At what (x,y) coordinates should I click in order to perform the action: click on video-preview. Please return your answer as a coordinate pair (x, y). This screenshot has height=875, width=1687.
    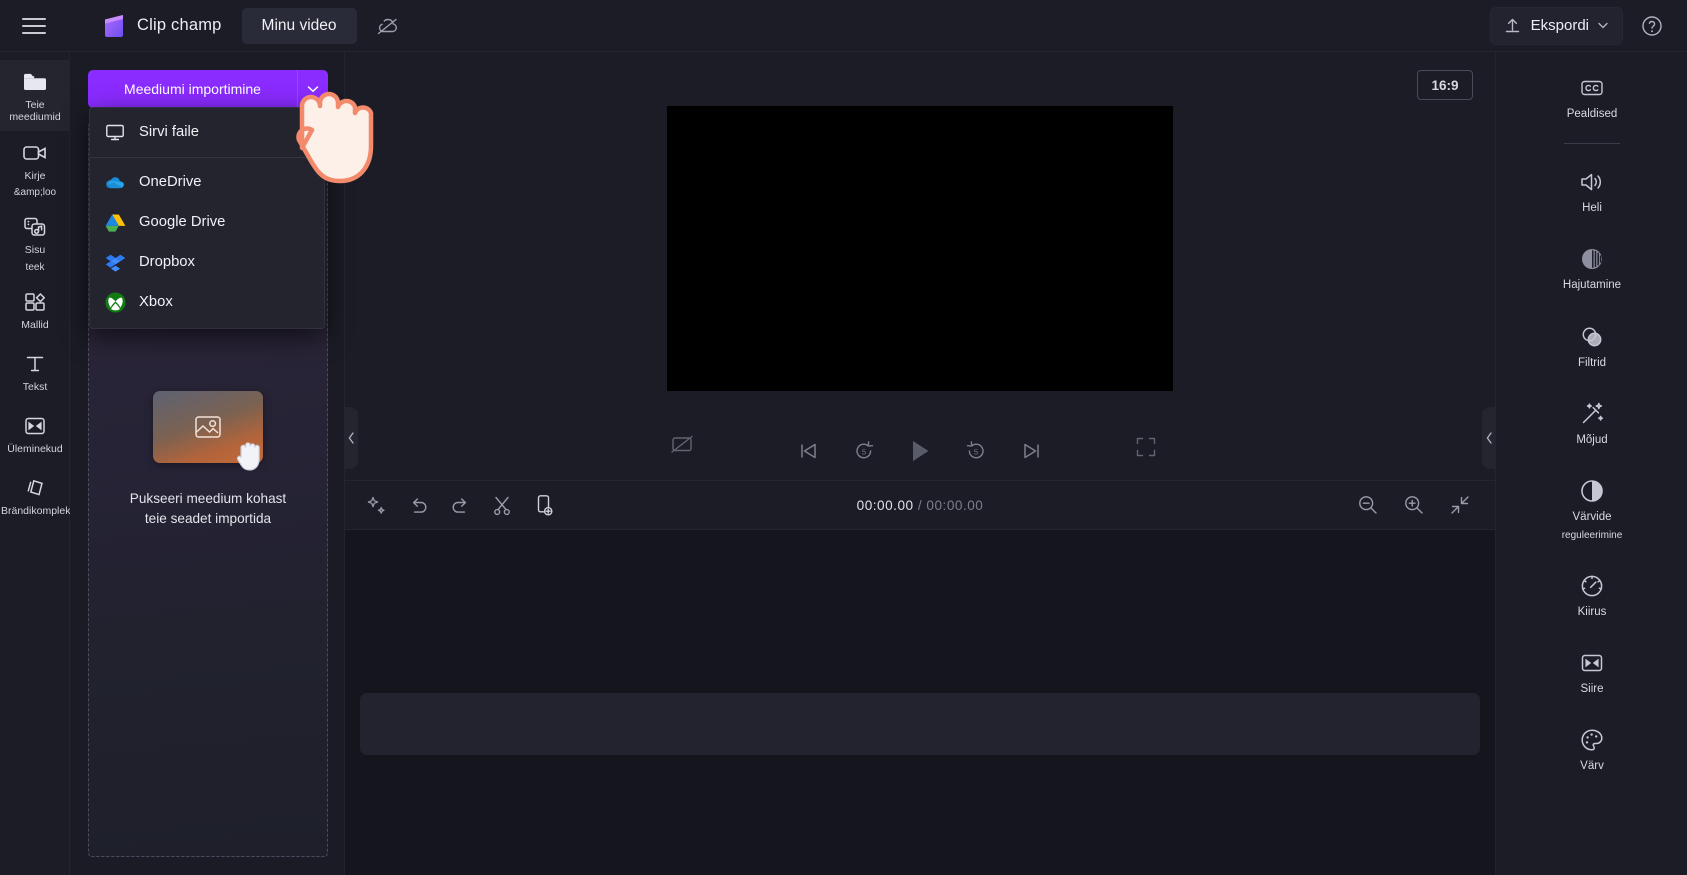
    Looking at the image, I should click on (920, 248).